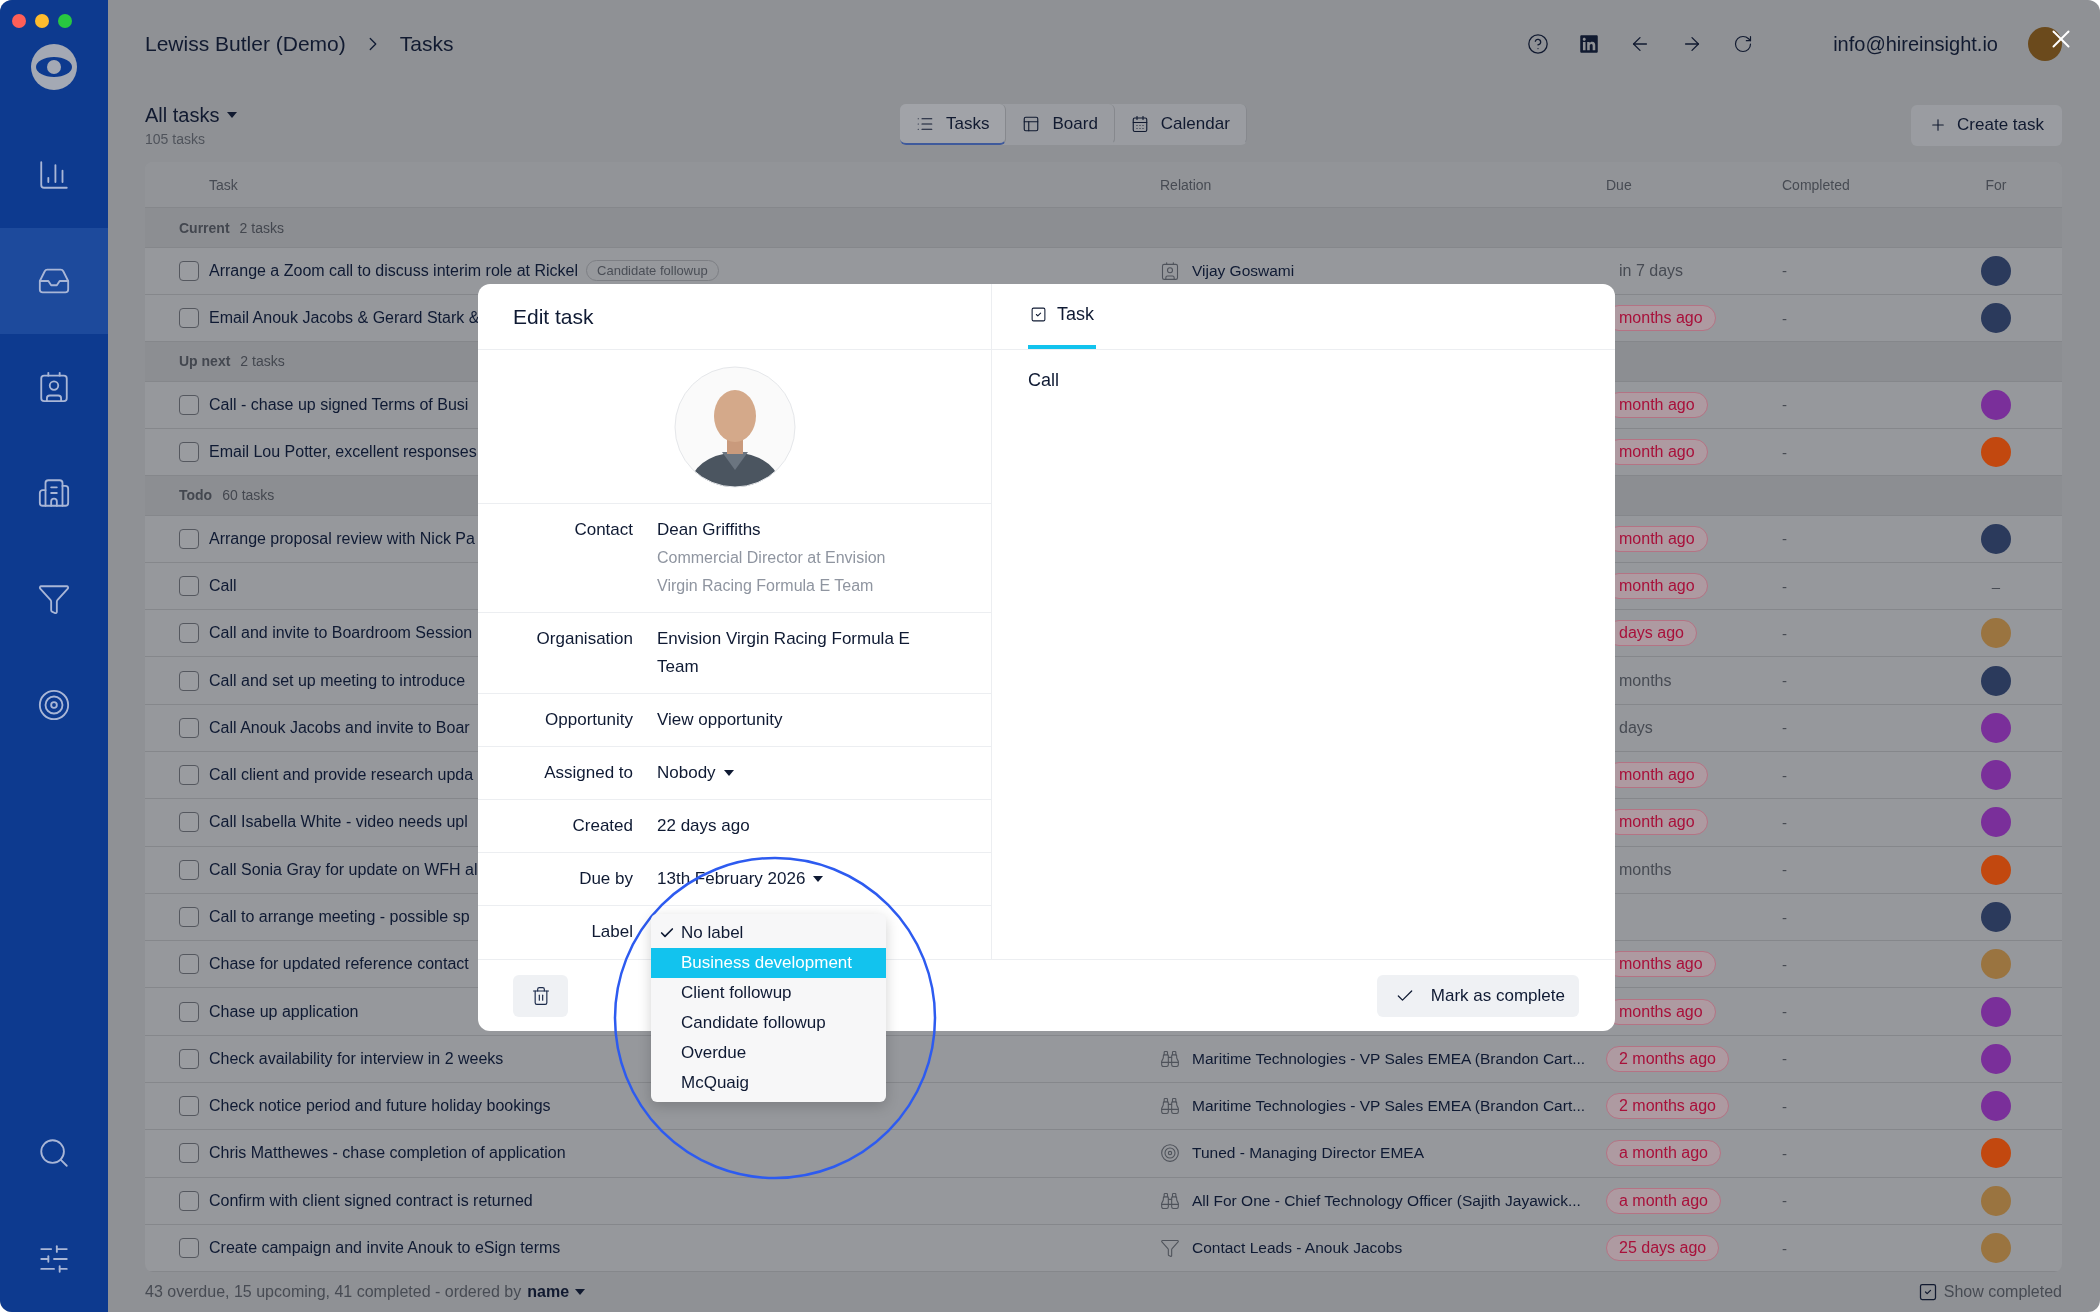 The image size is (2100, 1312). What do you see at coordinates (588, 773) in the screenshot?
I see `field-label: Assigned to` at bounding box center [588, 773].